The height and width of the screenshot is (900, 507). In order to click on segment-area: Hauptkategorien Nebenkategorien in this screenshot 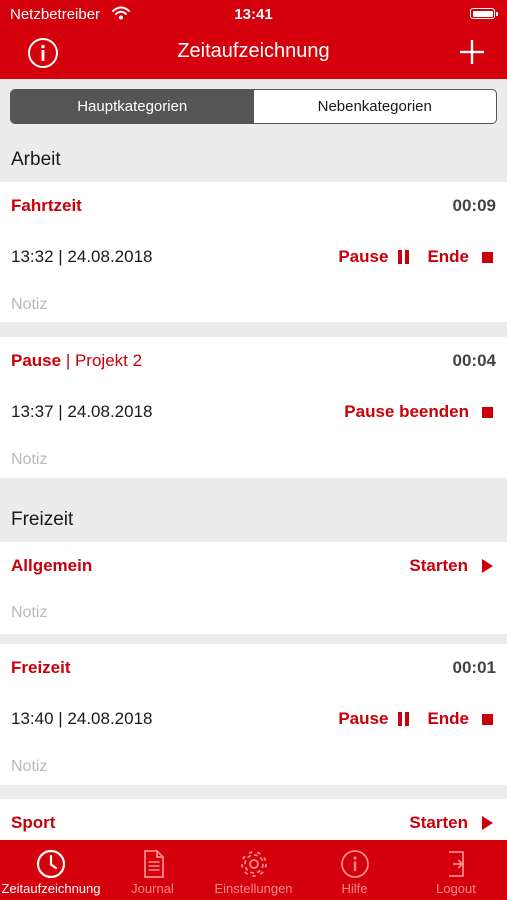, I will do `click(253, 106)`.